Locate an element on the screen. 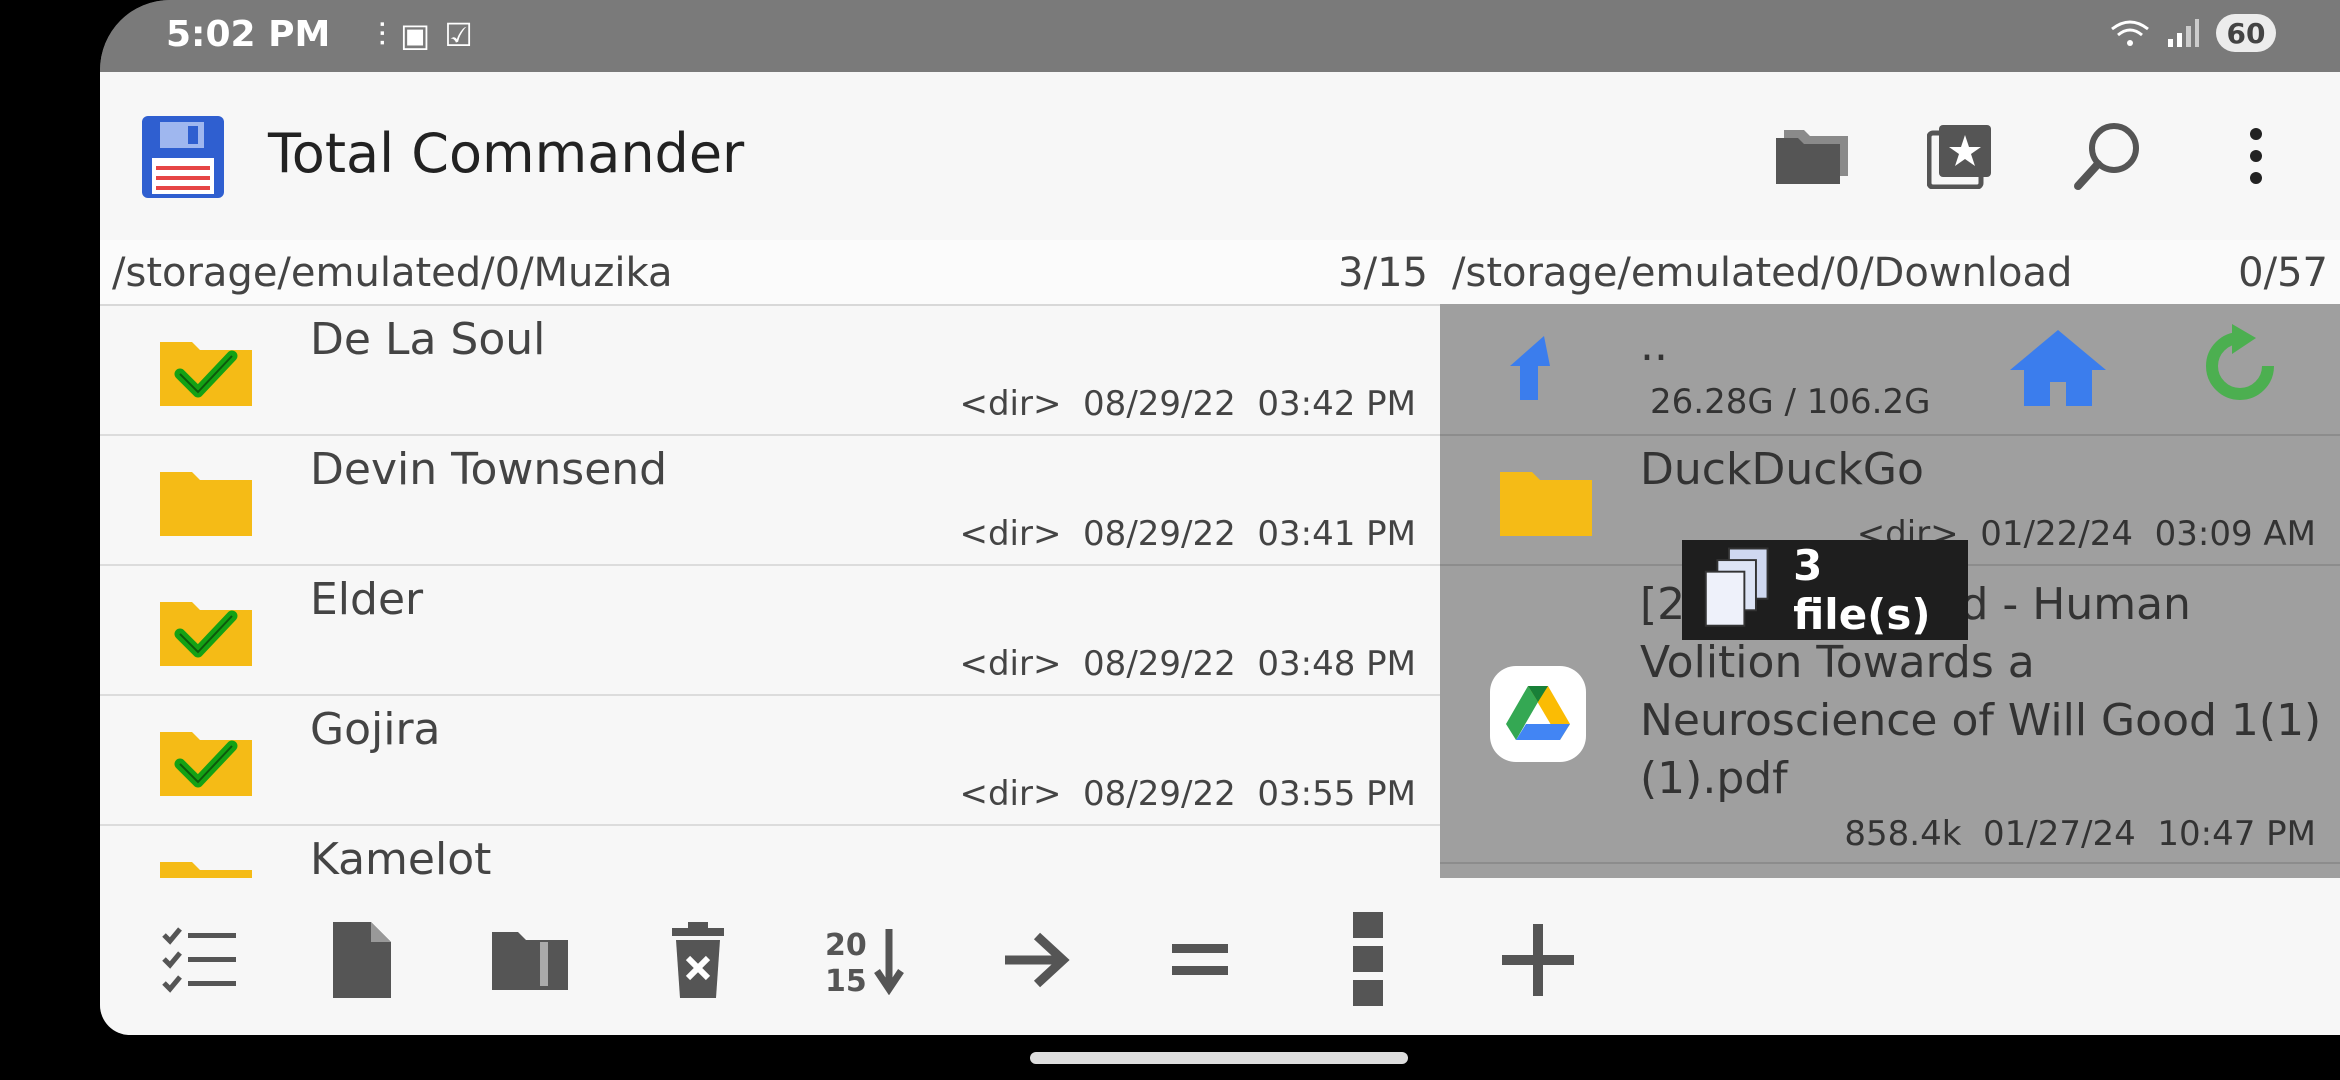  vertical-blocks-icon is located at coordinates (1368, 959).